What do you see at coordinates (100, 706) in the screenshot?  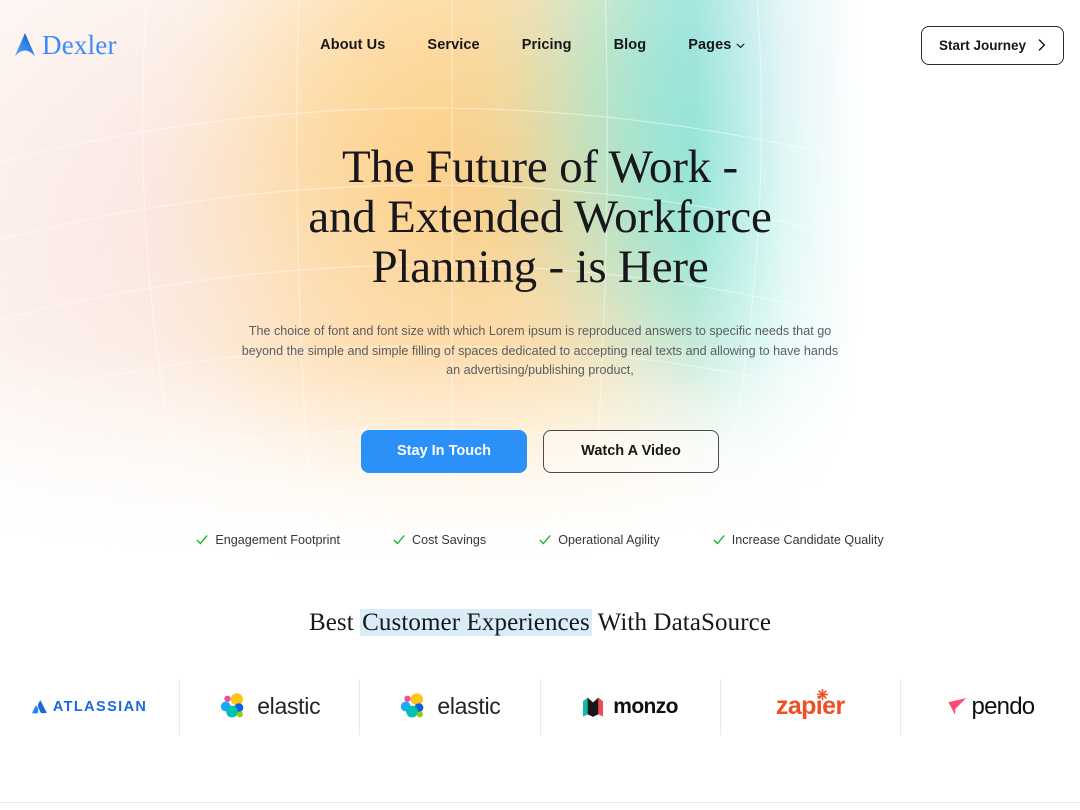 I see `atlassian-logo-text: ATLASSIAN` at bounding box center [100, 706].